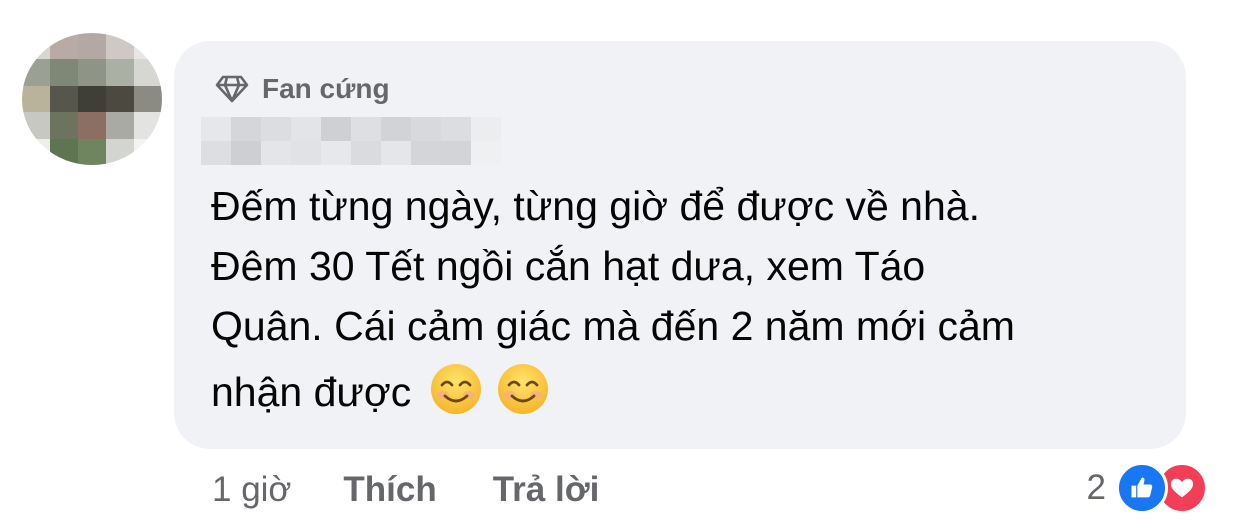  Describe the element at coordinates (389, 490) in the screenshot. I see `like-button: Thích` at that location.